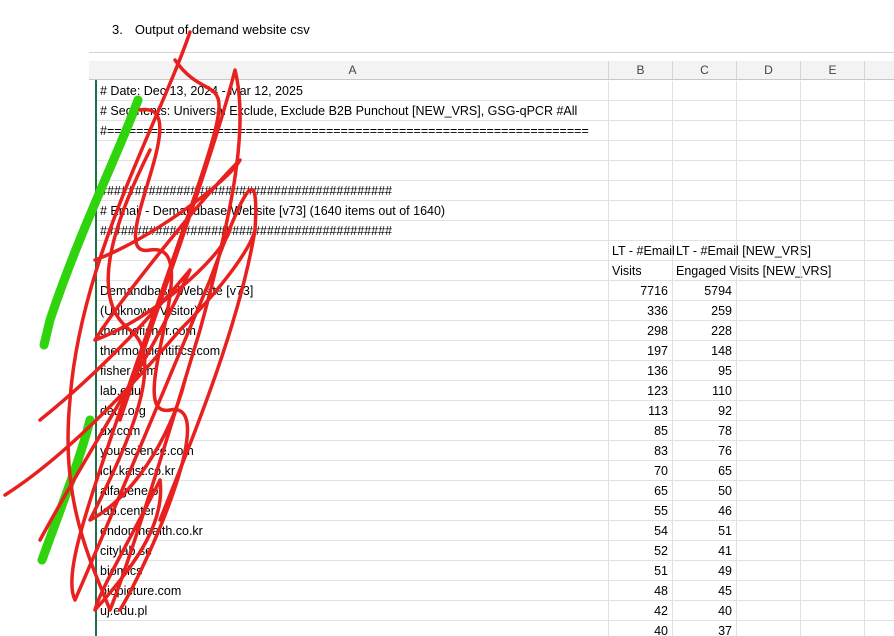  What do you see at coordinates (705, 311) in the screenshot?
I see `cell-engaged-visits: 259` at bounding box center [705, 311].